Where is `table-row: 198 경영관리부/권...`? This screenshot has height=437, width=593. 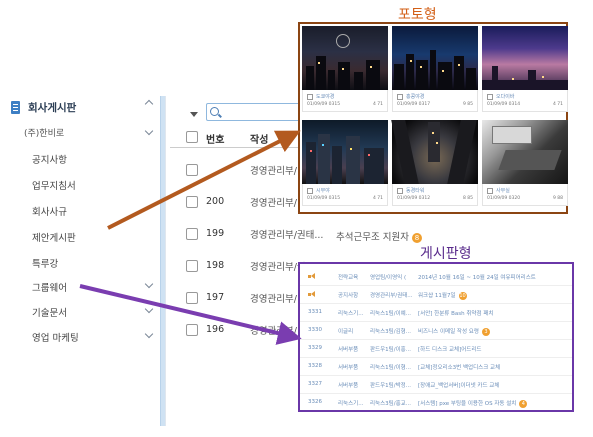
table-row: 198 경영관리부/권... is located at coordinates (242, 267).